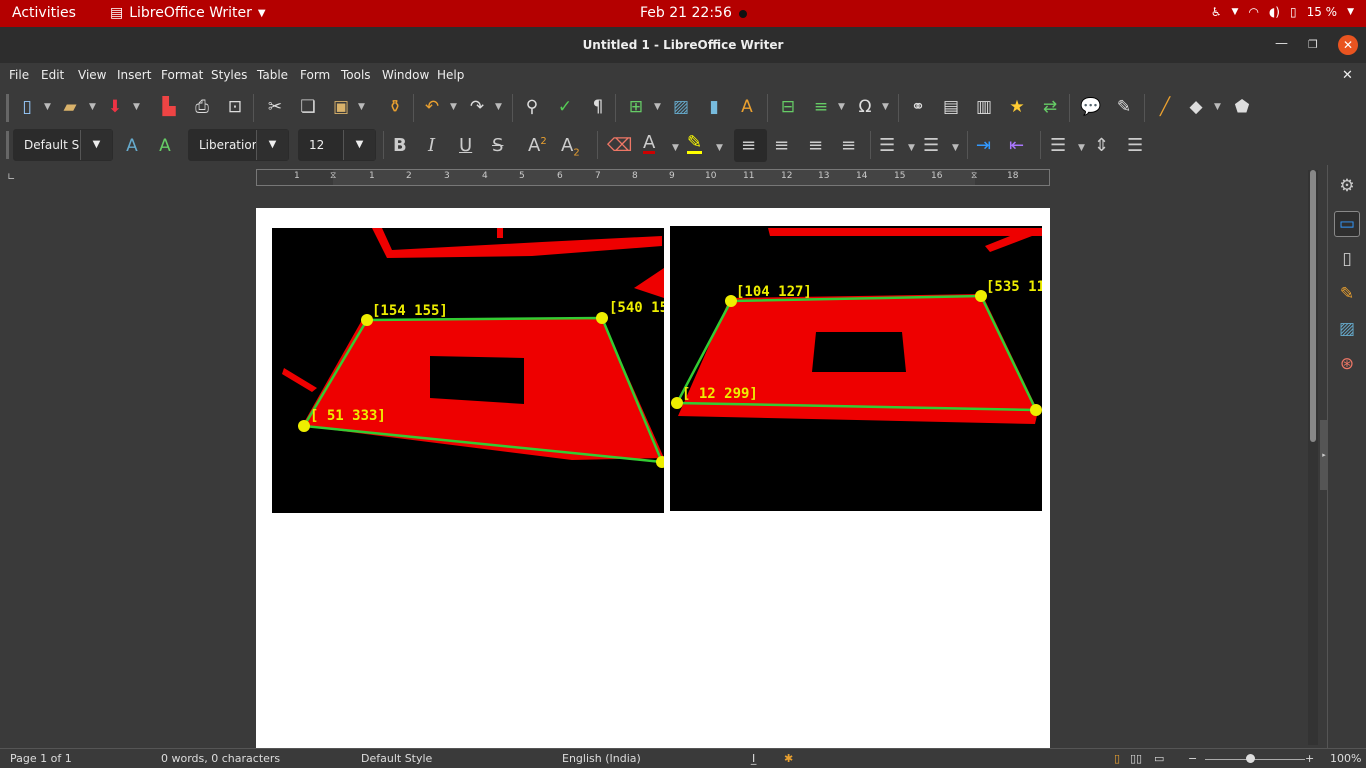  I want to click on increase-indent-icon: ⇥, so click(983, 145).